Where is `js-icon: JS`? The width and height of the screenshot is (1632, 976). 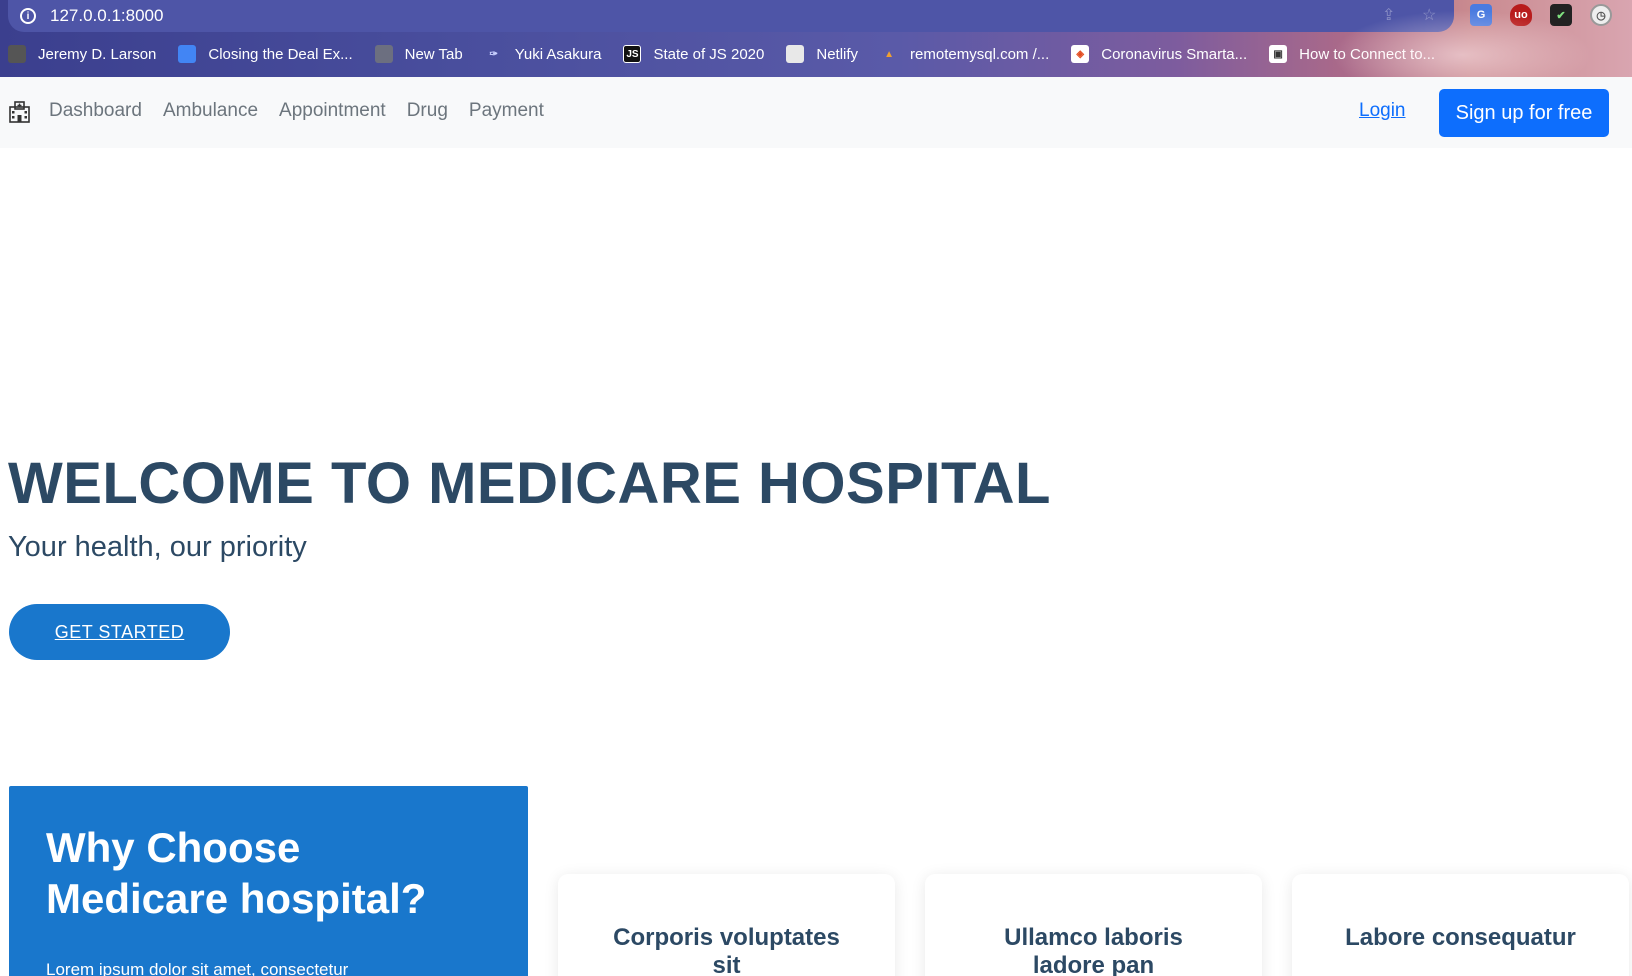 js-icon: JS is located at coordinates (632, 54).